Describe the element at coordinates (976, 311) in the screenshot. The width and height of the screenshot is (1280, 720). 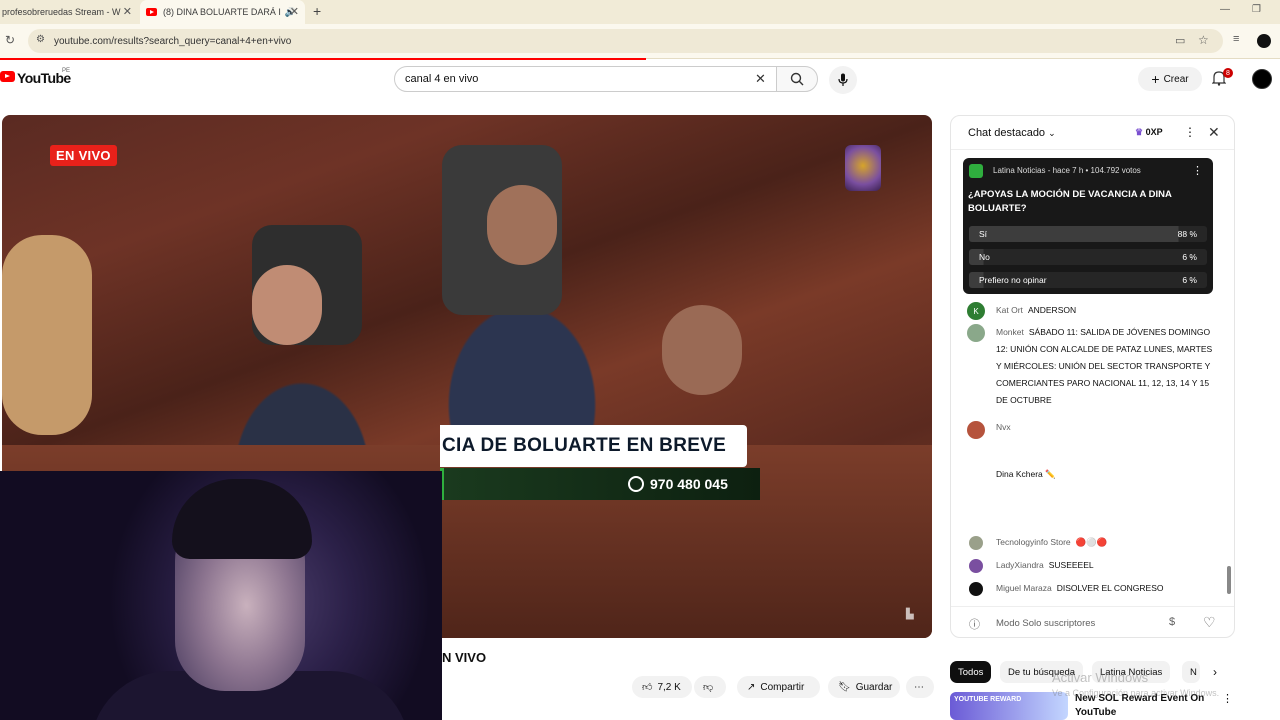
I see `chat-avatar: K` at that location.